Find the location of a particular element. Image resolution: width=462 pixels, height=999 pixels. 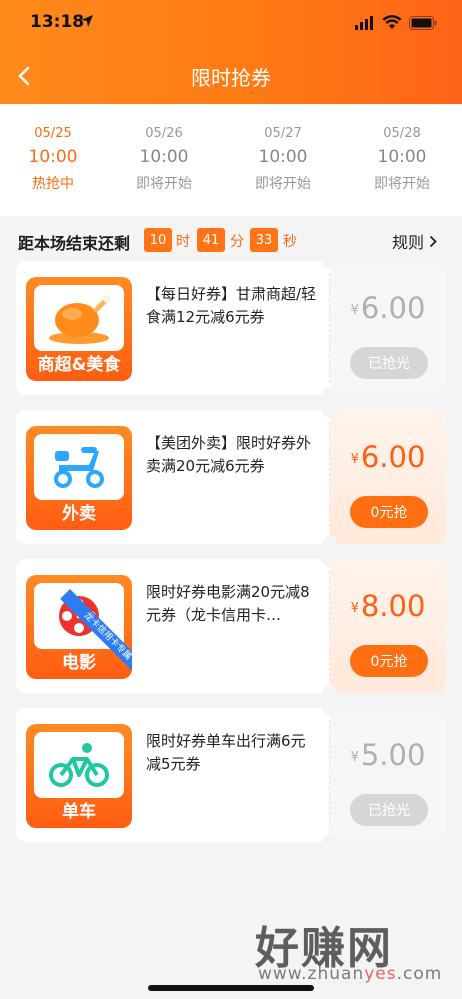

tab-date: 05/25 is located at coordinates (53, 133).